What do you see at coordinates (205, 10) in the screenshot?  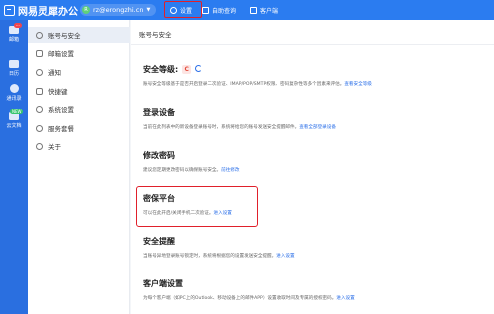 I see `document-icon` at bounding box center [205, 10].